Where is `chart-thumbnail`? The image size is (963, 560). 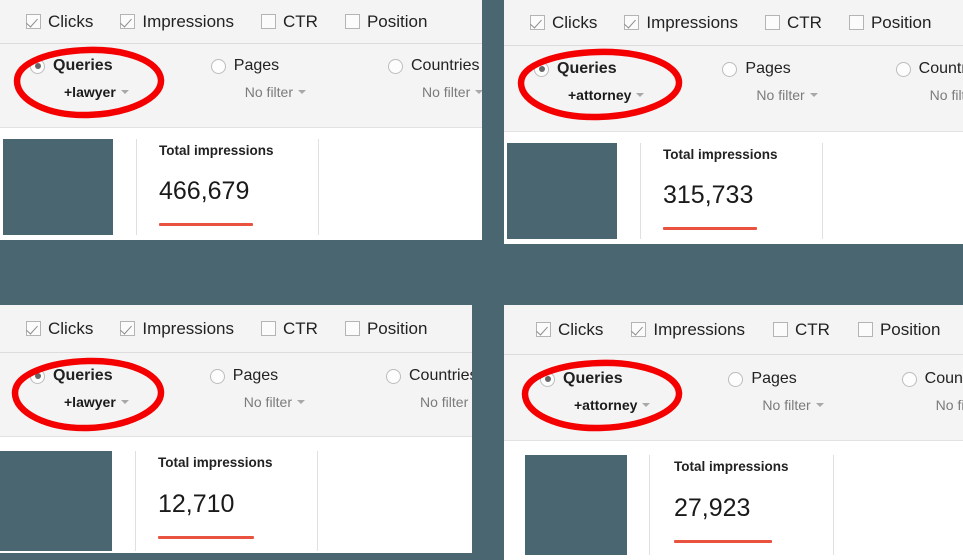
chart-thumbnail is located at coordinates (56, 501).